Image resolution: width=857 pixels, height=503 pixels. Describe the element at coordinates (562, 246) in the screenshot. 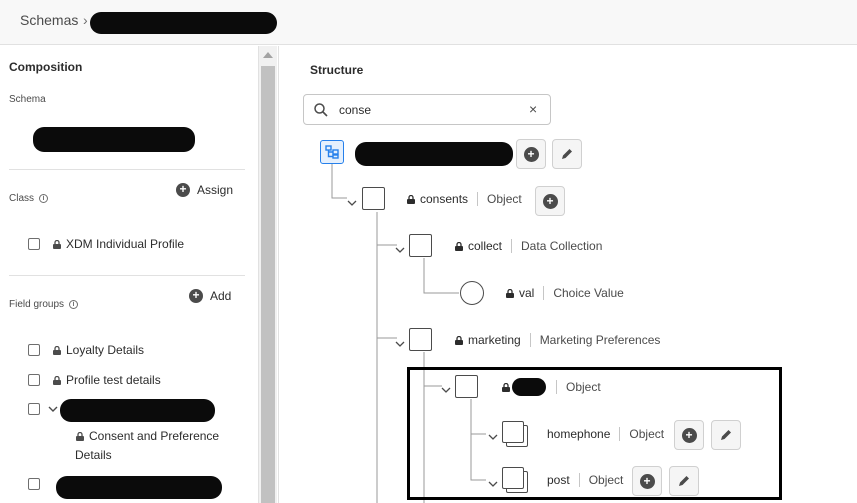

I see `node-type: Data Collection` at that location.